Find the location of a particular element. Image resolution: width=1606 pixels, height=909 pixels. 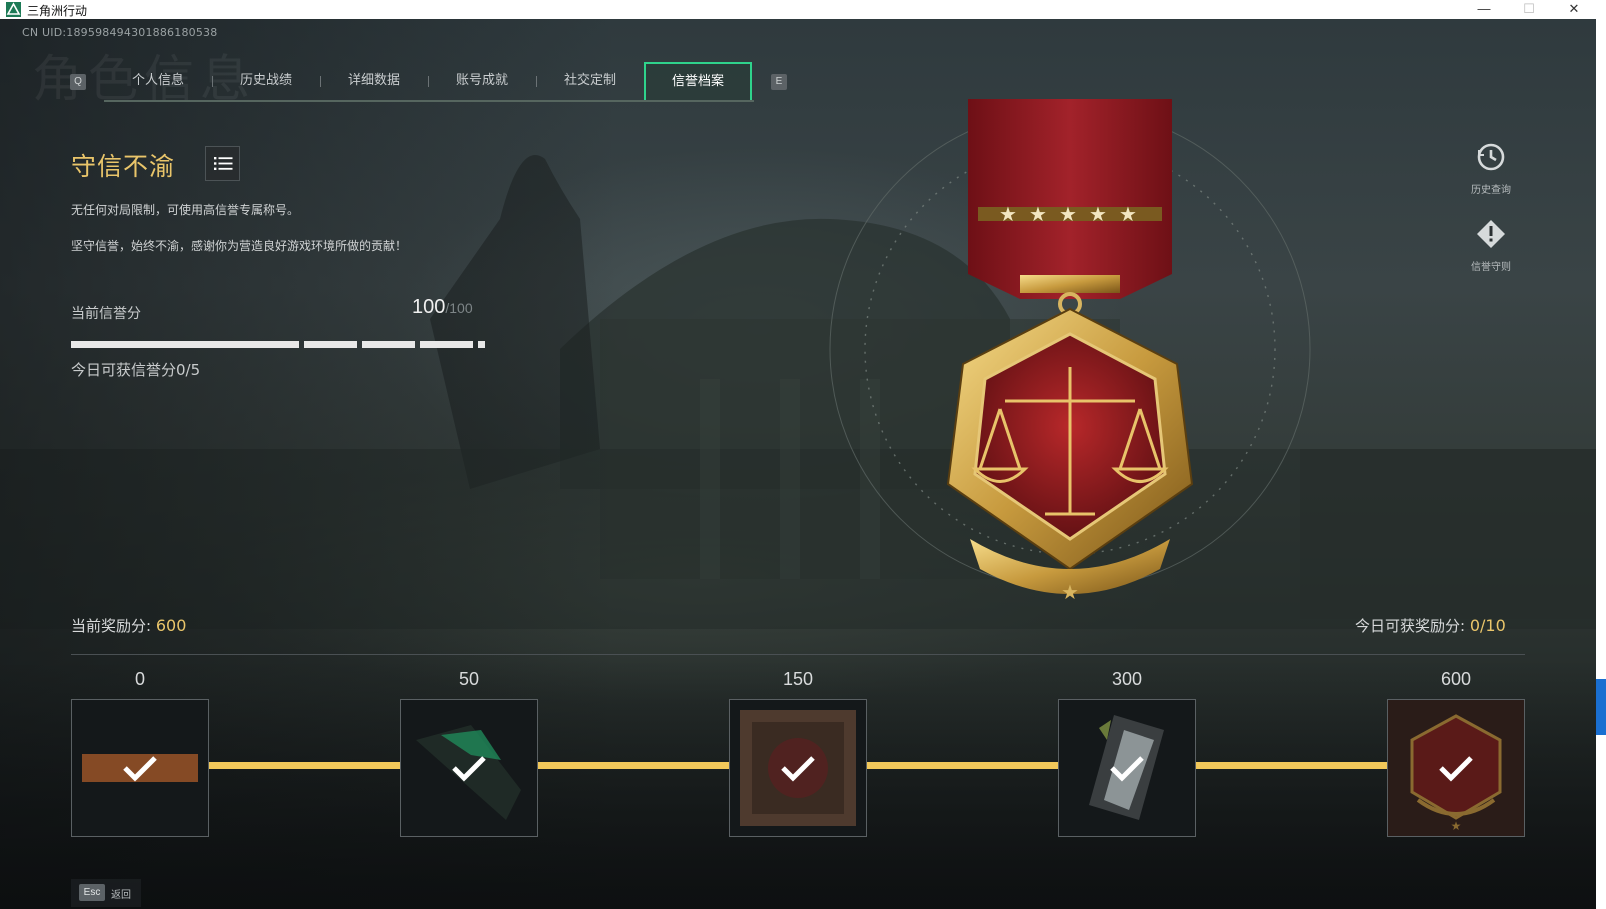

milestone-score: 50 is located at coordinates (469, 679).